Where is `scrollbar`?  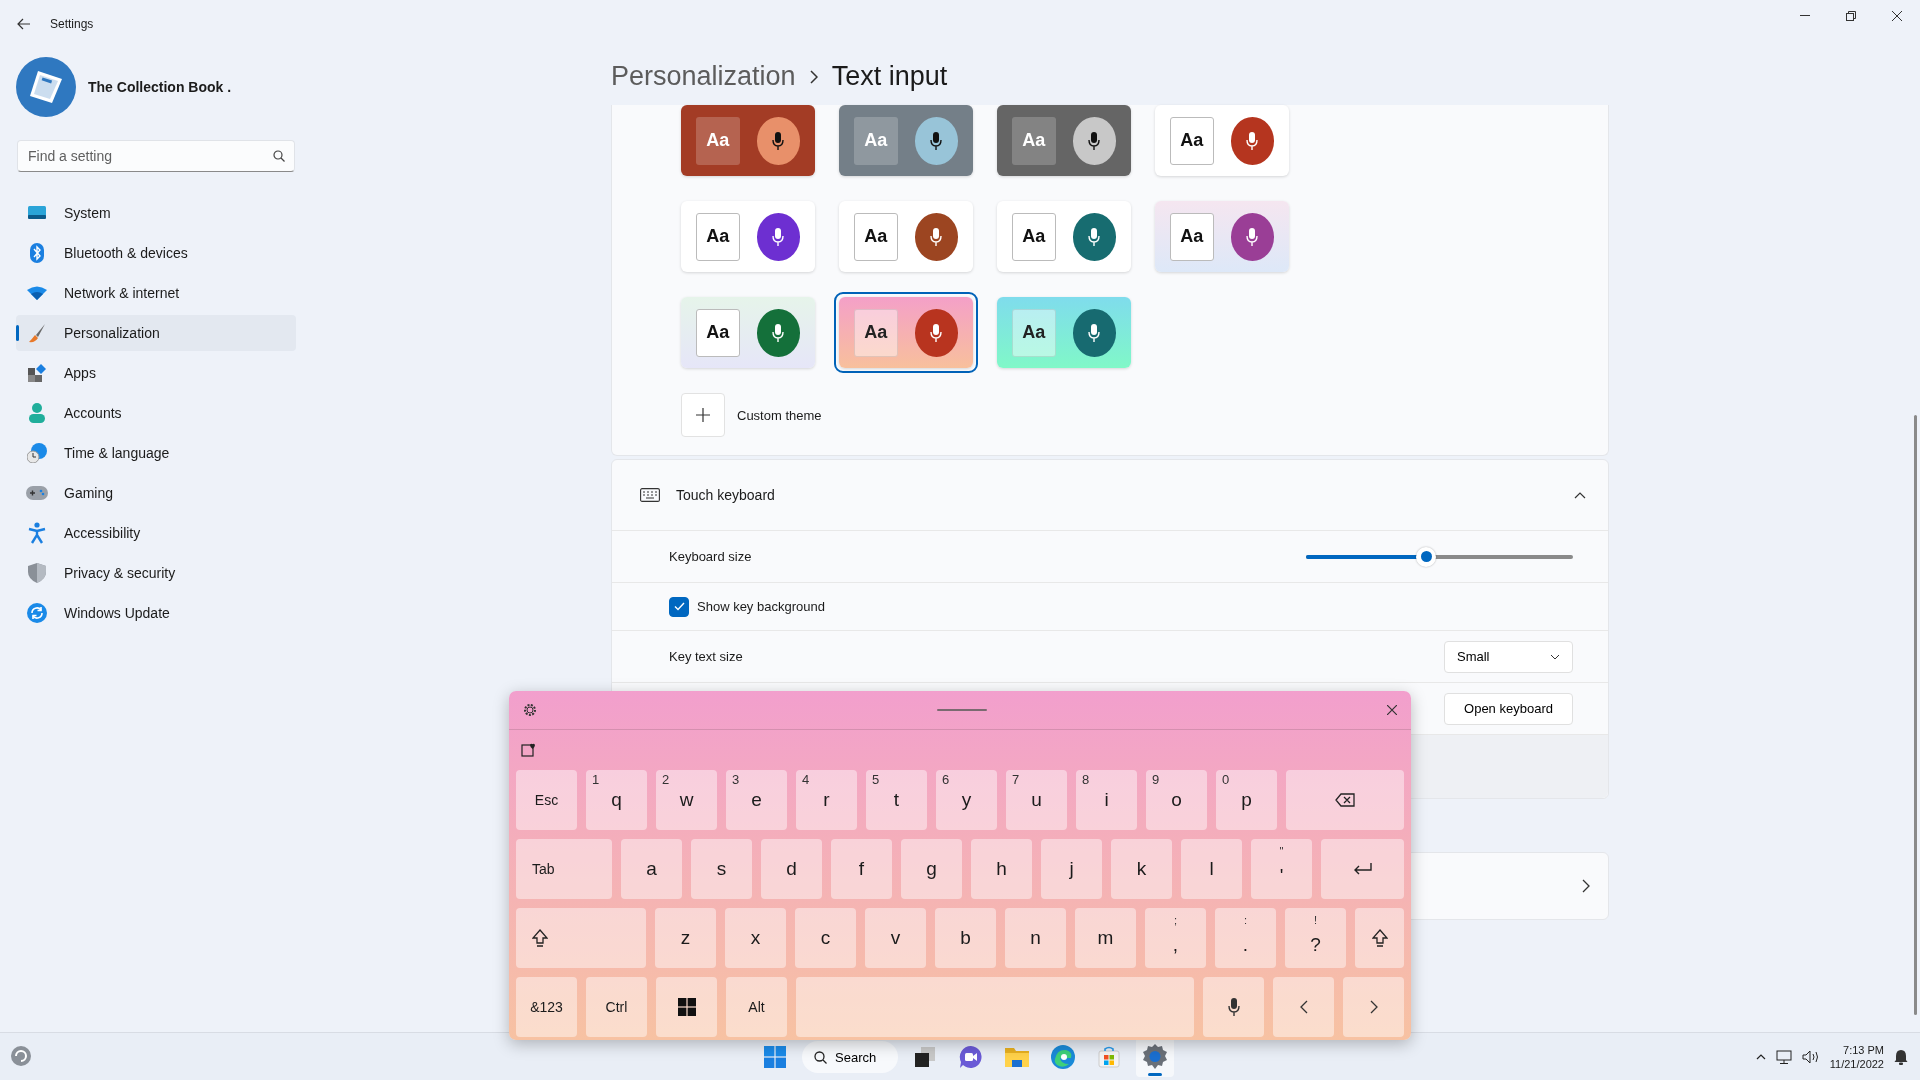 scrollbar is located at coordinates (1915, 715).